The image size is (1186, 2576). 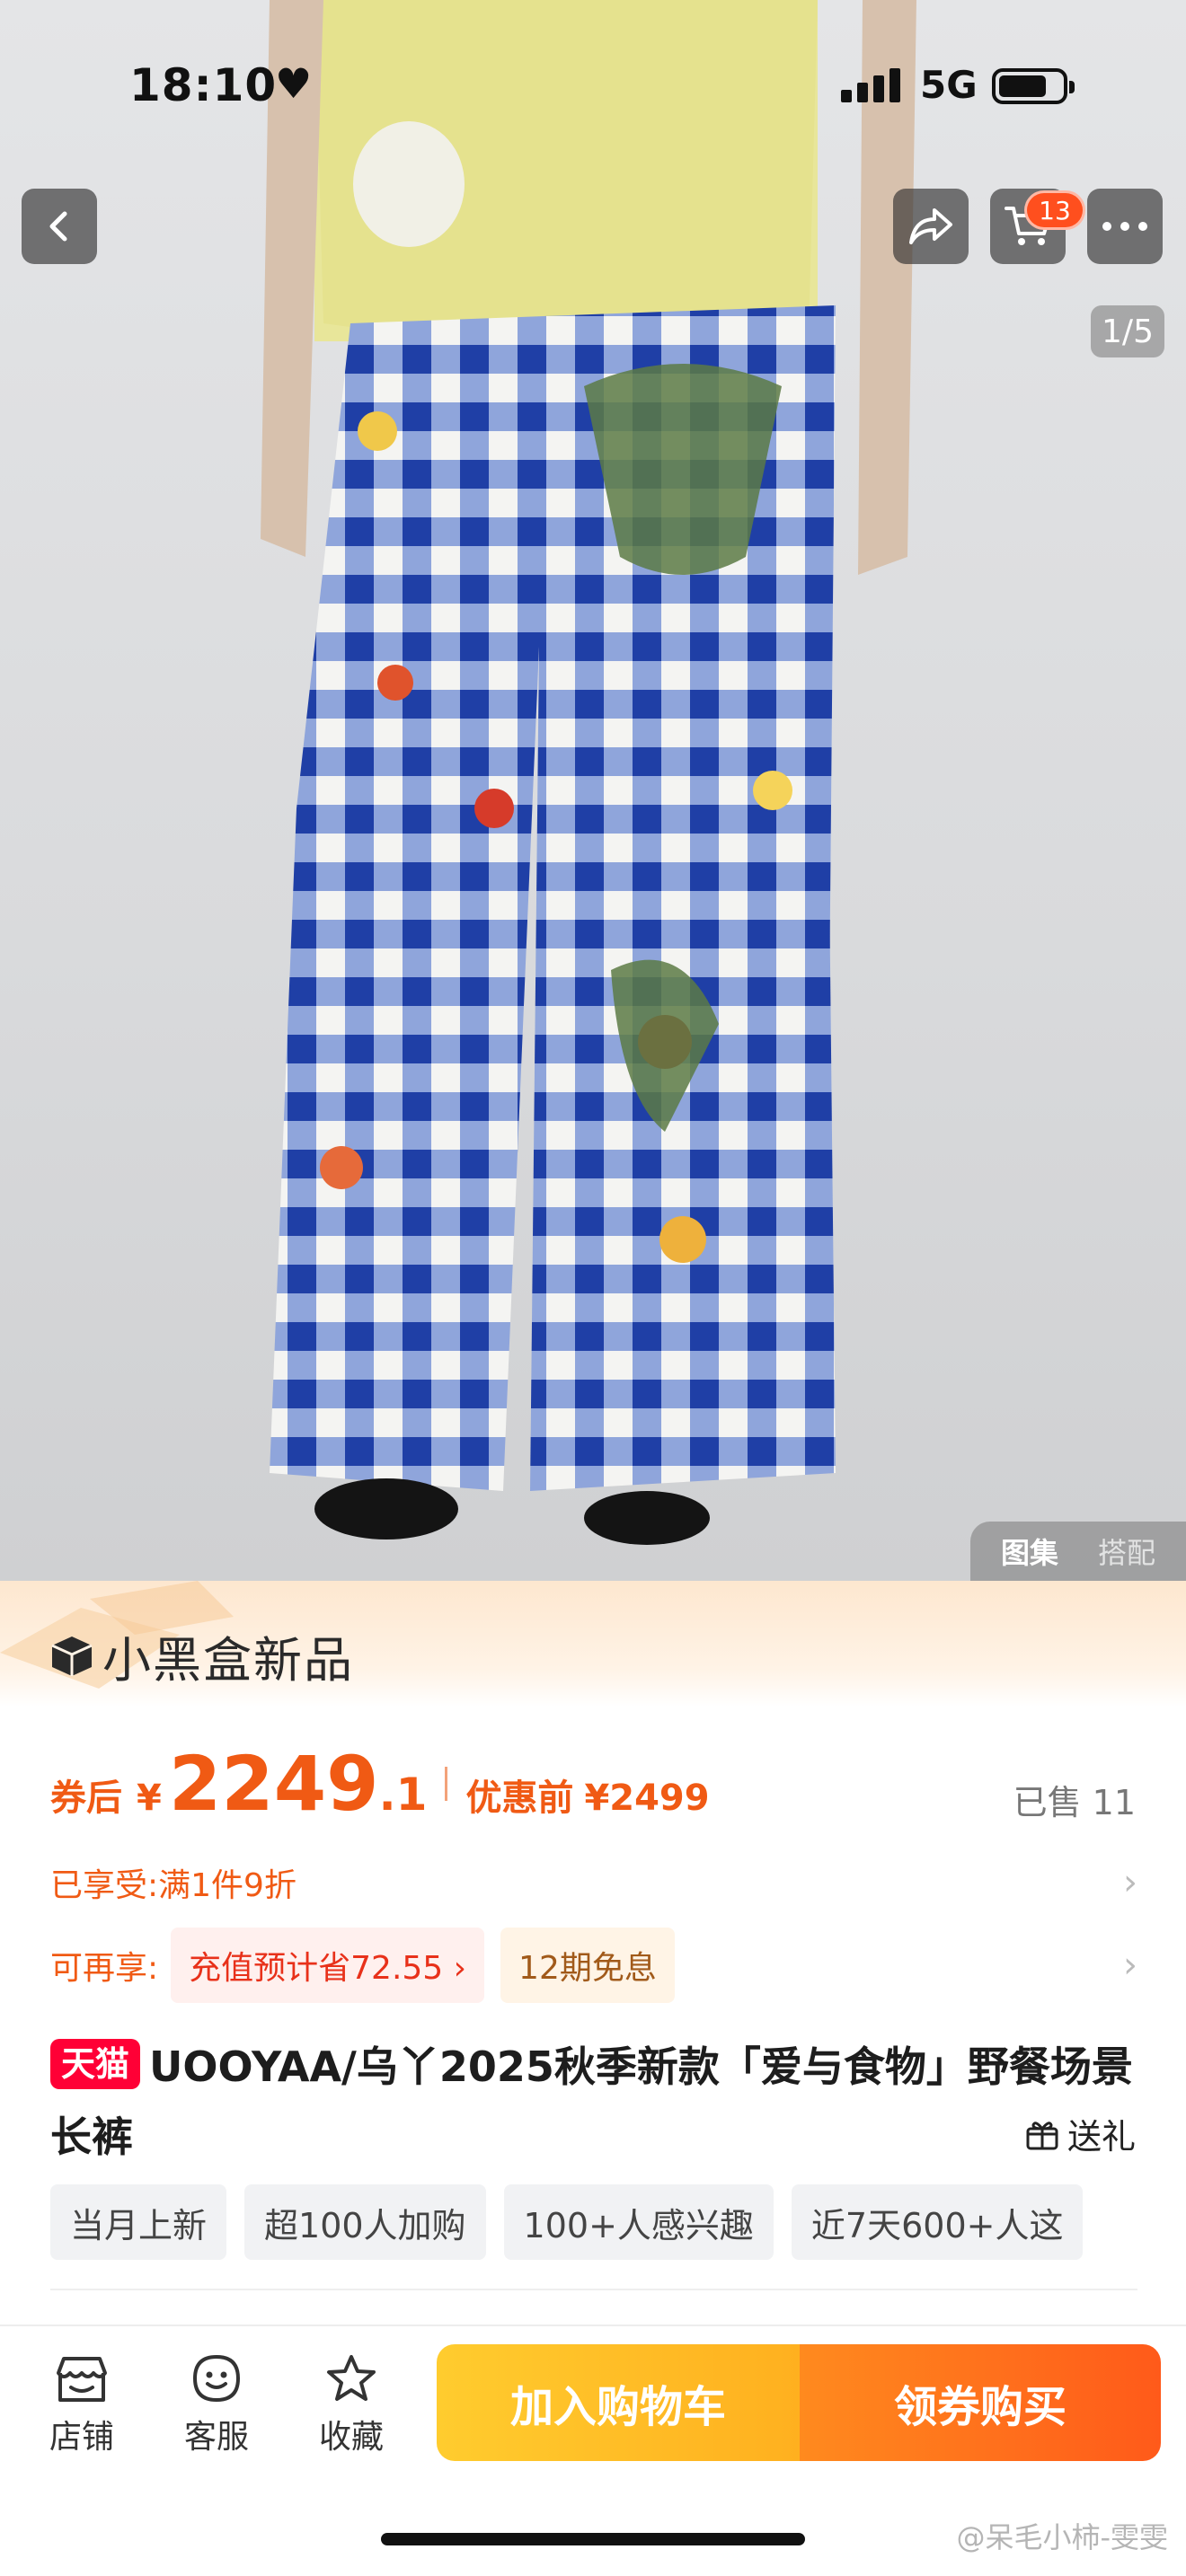 I want to click on section-divider, so click(x=593, y=2289).